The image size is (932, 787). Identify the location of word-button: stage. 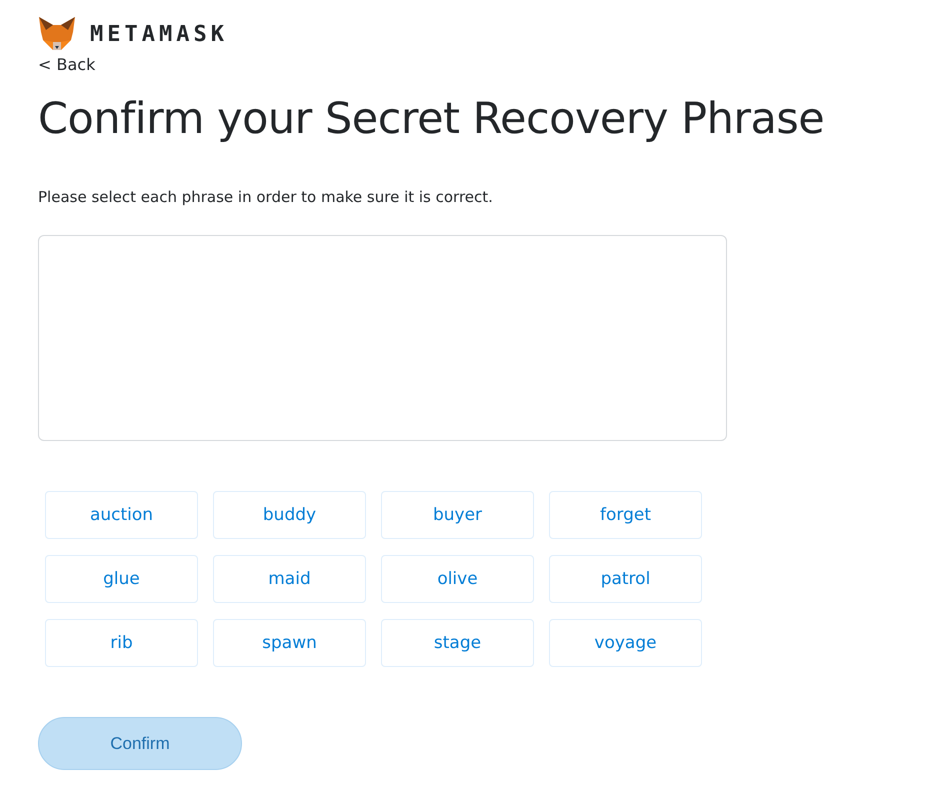
(457, 643).